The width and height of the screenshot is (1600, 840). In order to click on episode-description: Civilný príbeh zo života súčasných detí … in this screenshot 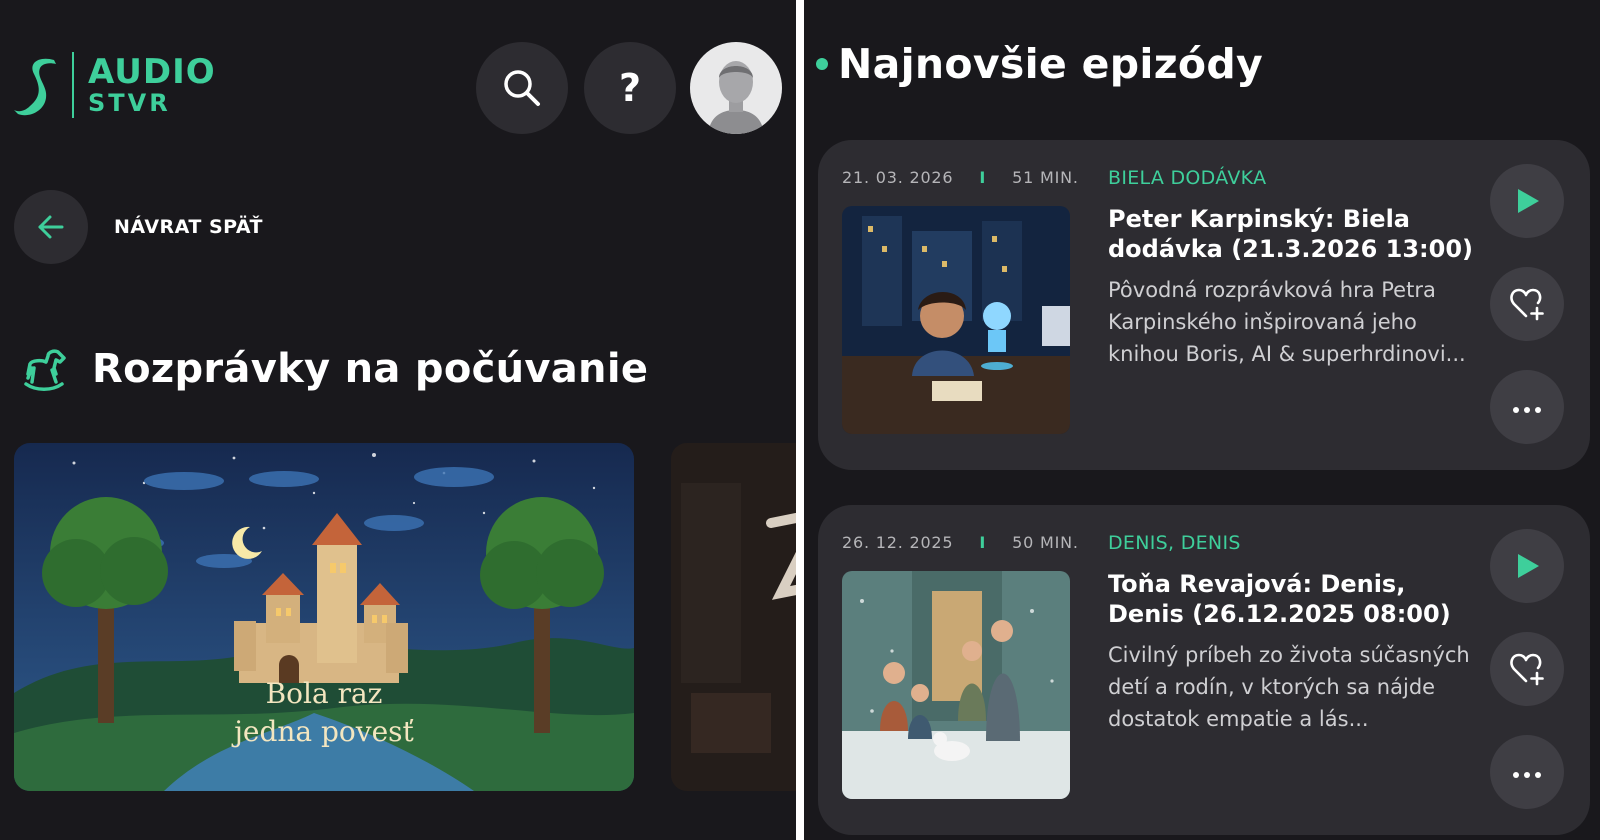, I will do `click(1289, 687)`.